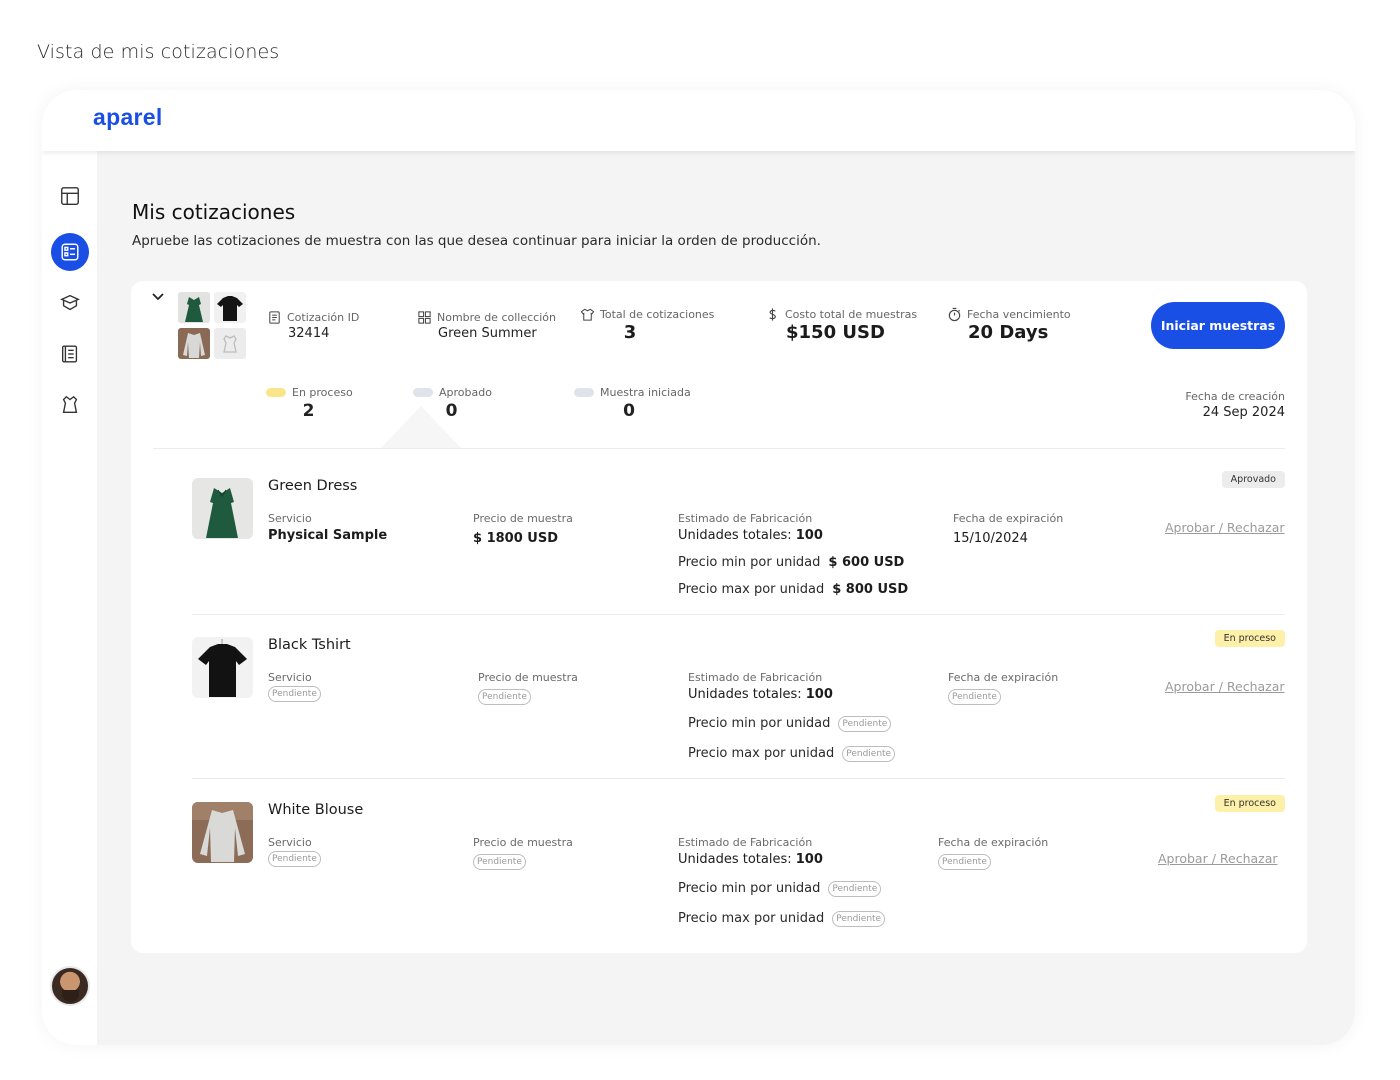 The width and height of the screenshot is (1400, 1080). Describe the element at coordinates (954, 314) in the screenshot. I see `timer-icon` at that location.